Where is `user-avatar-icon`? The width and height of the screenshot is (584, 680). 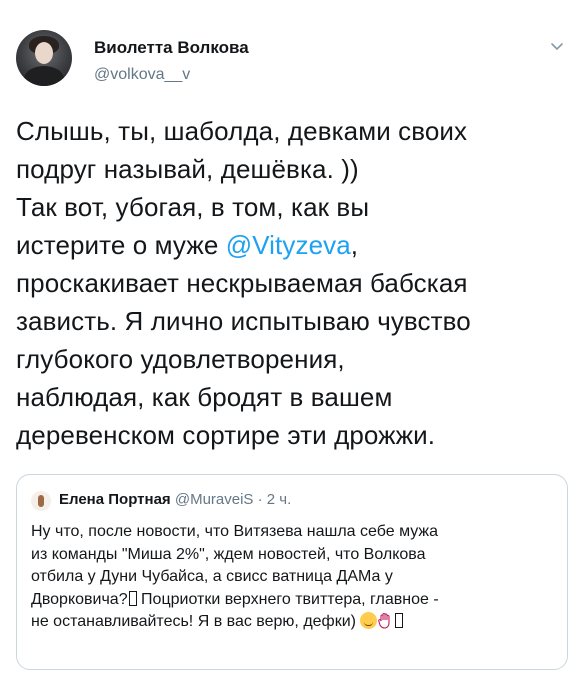 user-avatar-icon is located at coordinates (44, 58).